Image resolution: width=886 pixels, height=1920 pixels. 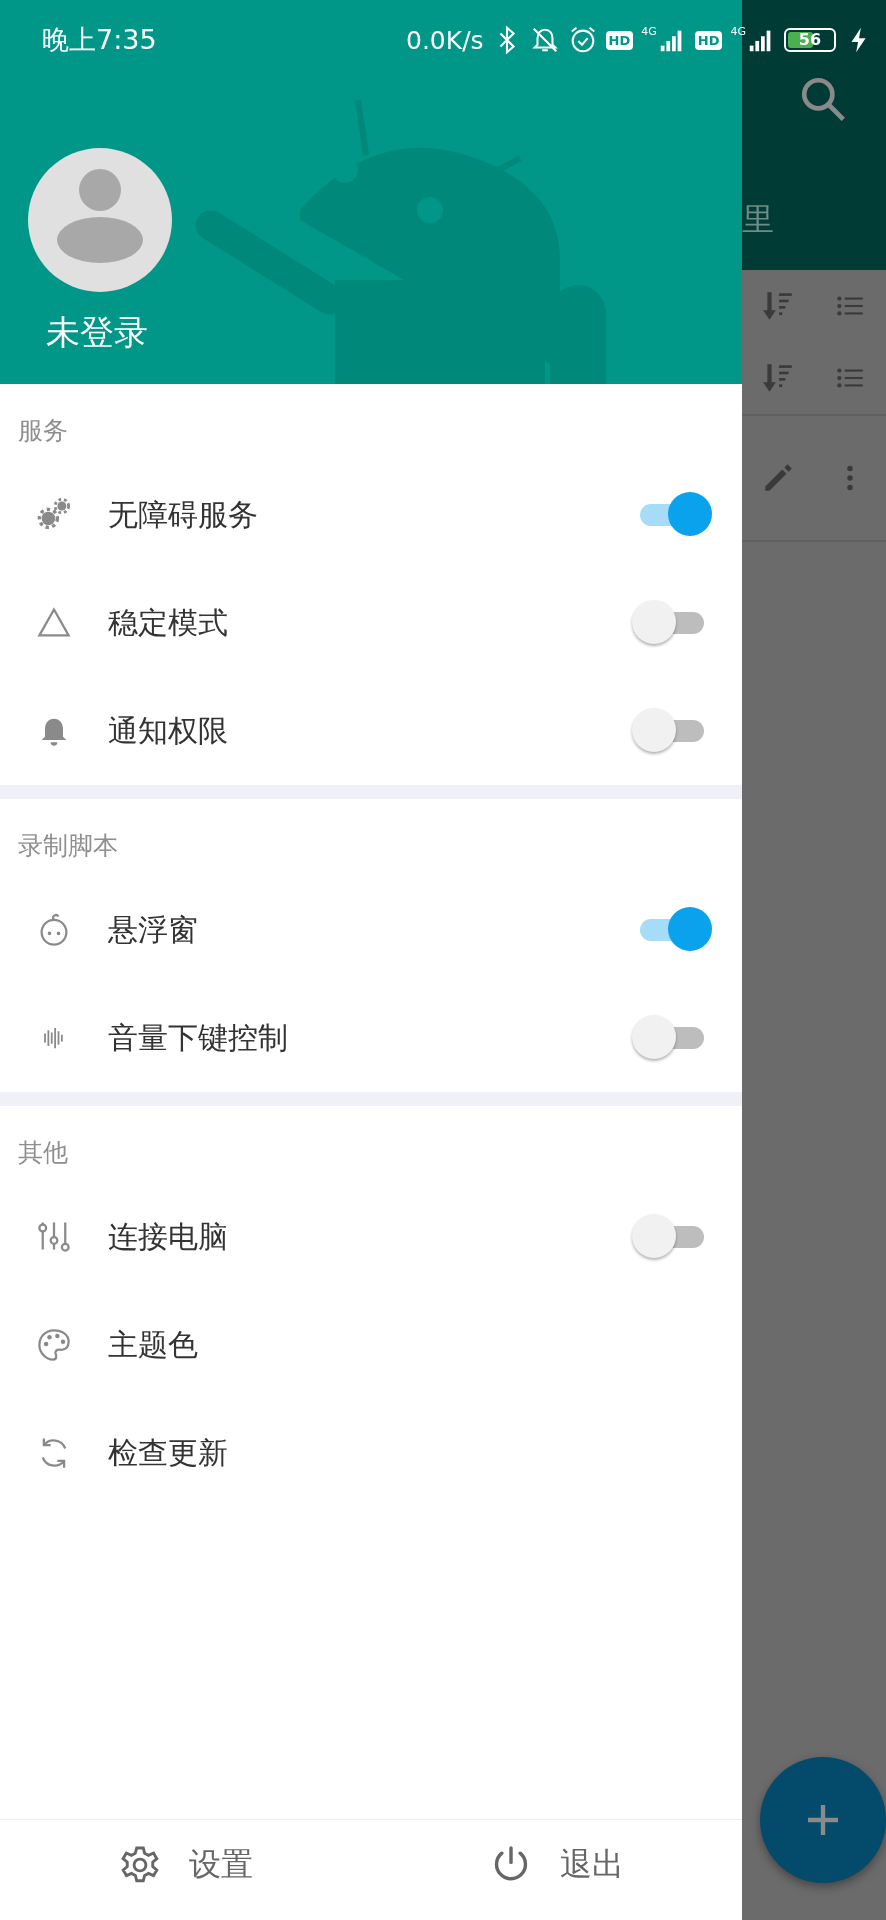 I want to click on exit-button: 退出, so click(x=556, y=1865).